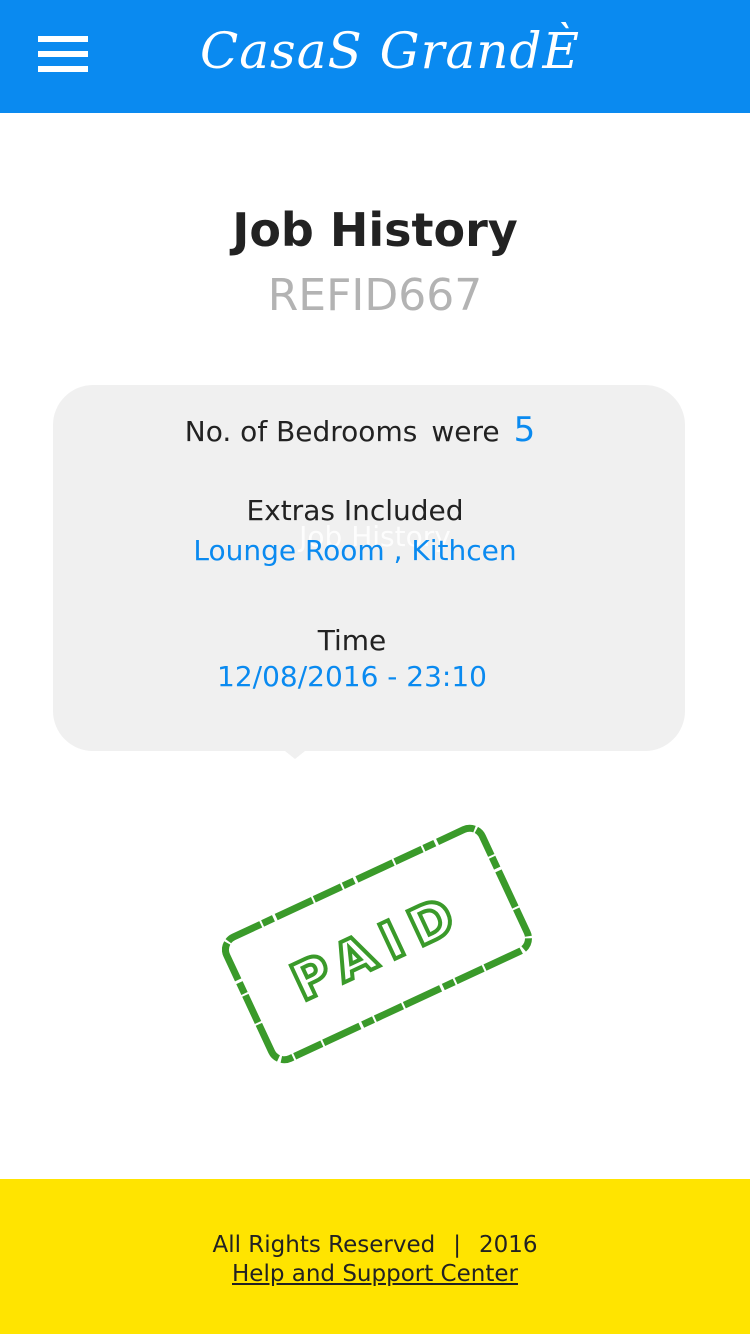  What do you see at coordinates (524, 430) in the screenshot?
I see `bedrooms-value: 5` at bounding box center [524, 430].